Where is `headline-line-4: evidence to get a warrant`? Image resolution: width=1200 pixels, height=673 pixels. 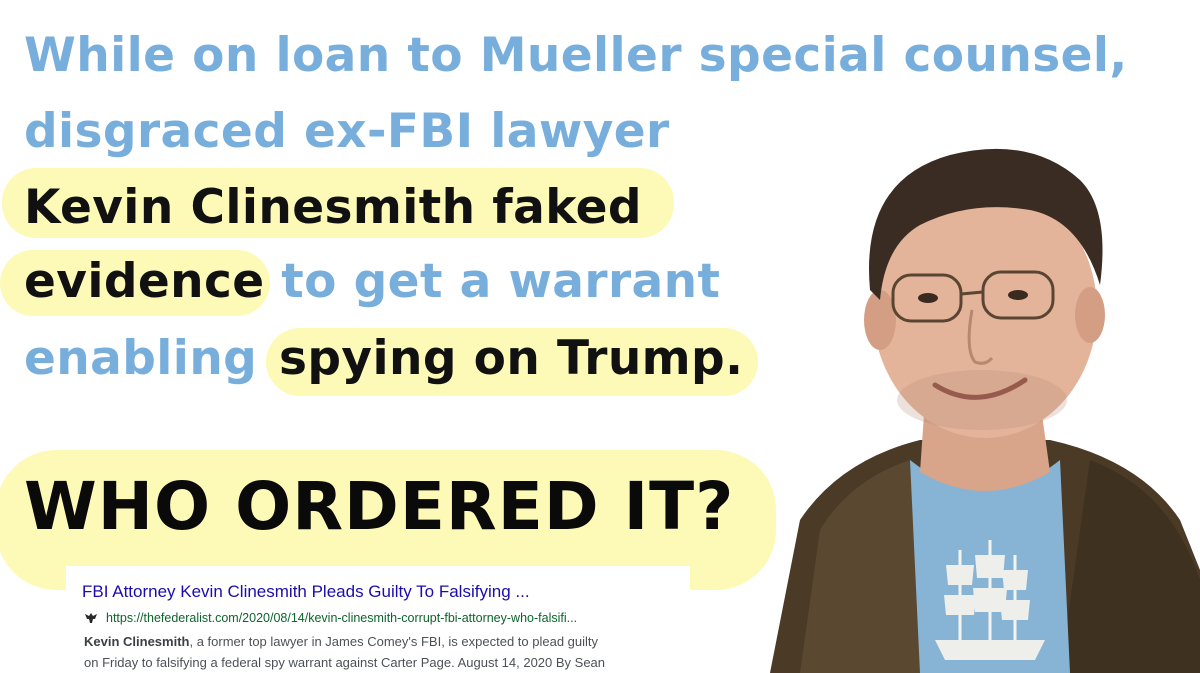
headline-line-4: evidence to get a warrant is located at coordinates (372, 281).